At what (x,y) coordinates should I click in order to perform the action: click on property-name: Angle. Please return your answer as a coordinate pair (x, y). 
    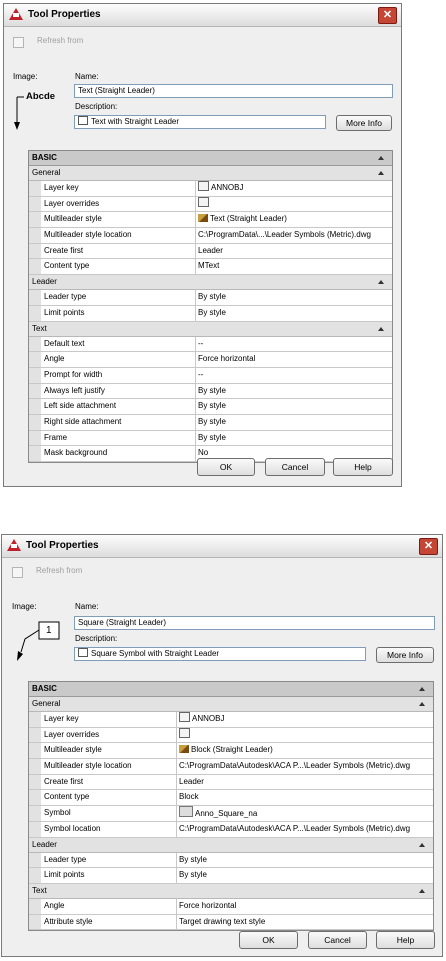
    Looking at the image, I should click on (109, 906).